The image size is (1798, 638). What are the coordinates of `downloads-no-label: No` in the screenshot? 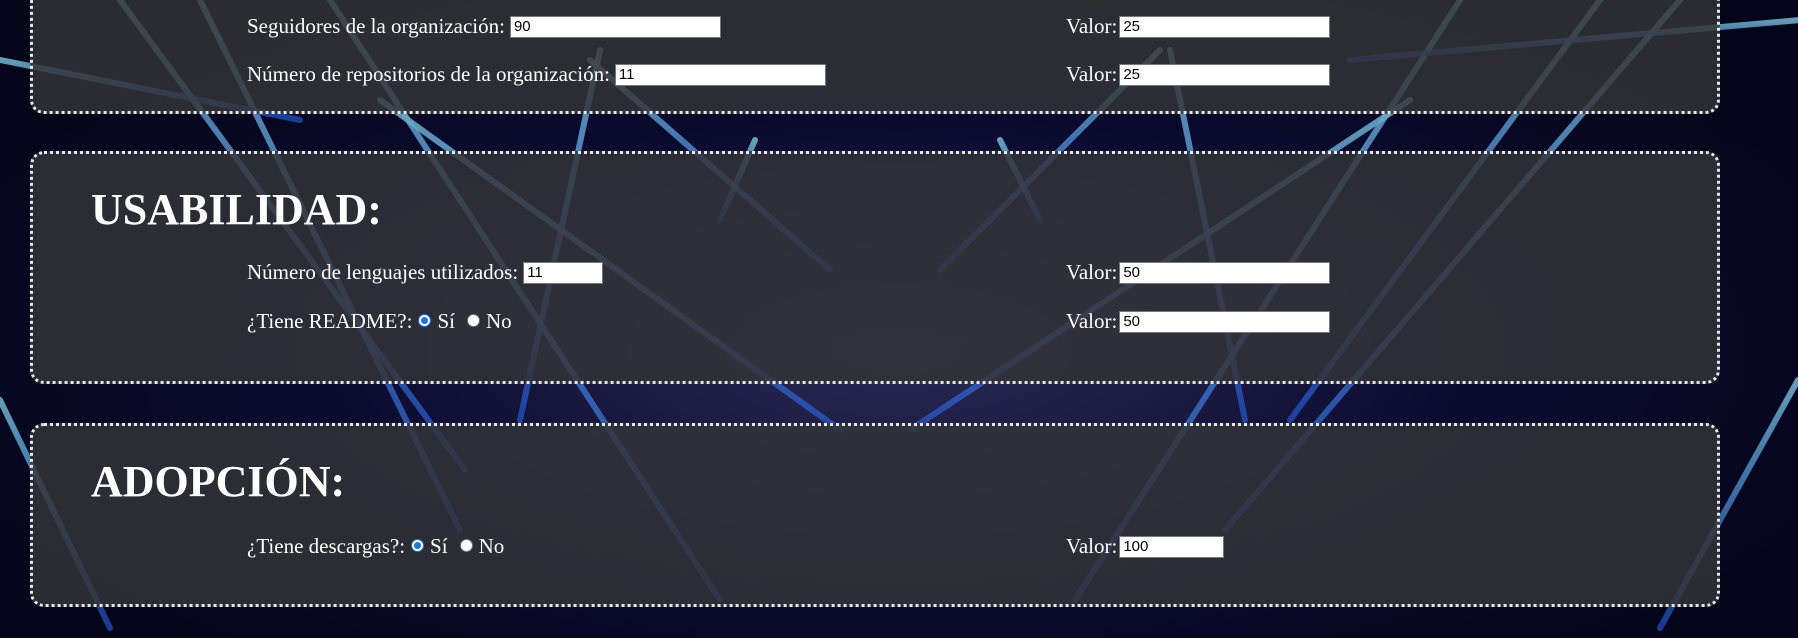 It's located at (491, 546).